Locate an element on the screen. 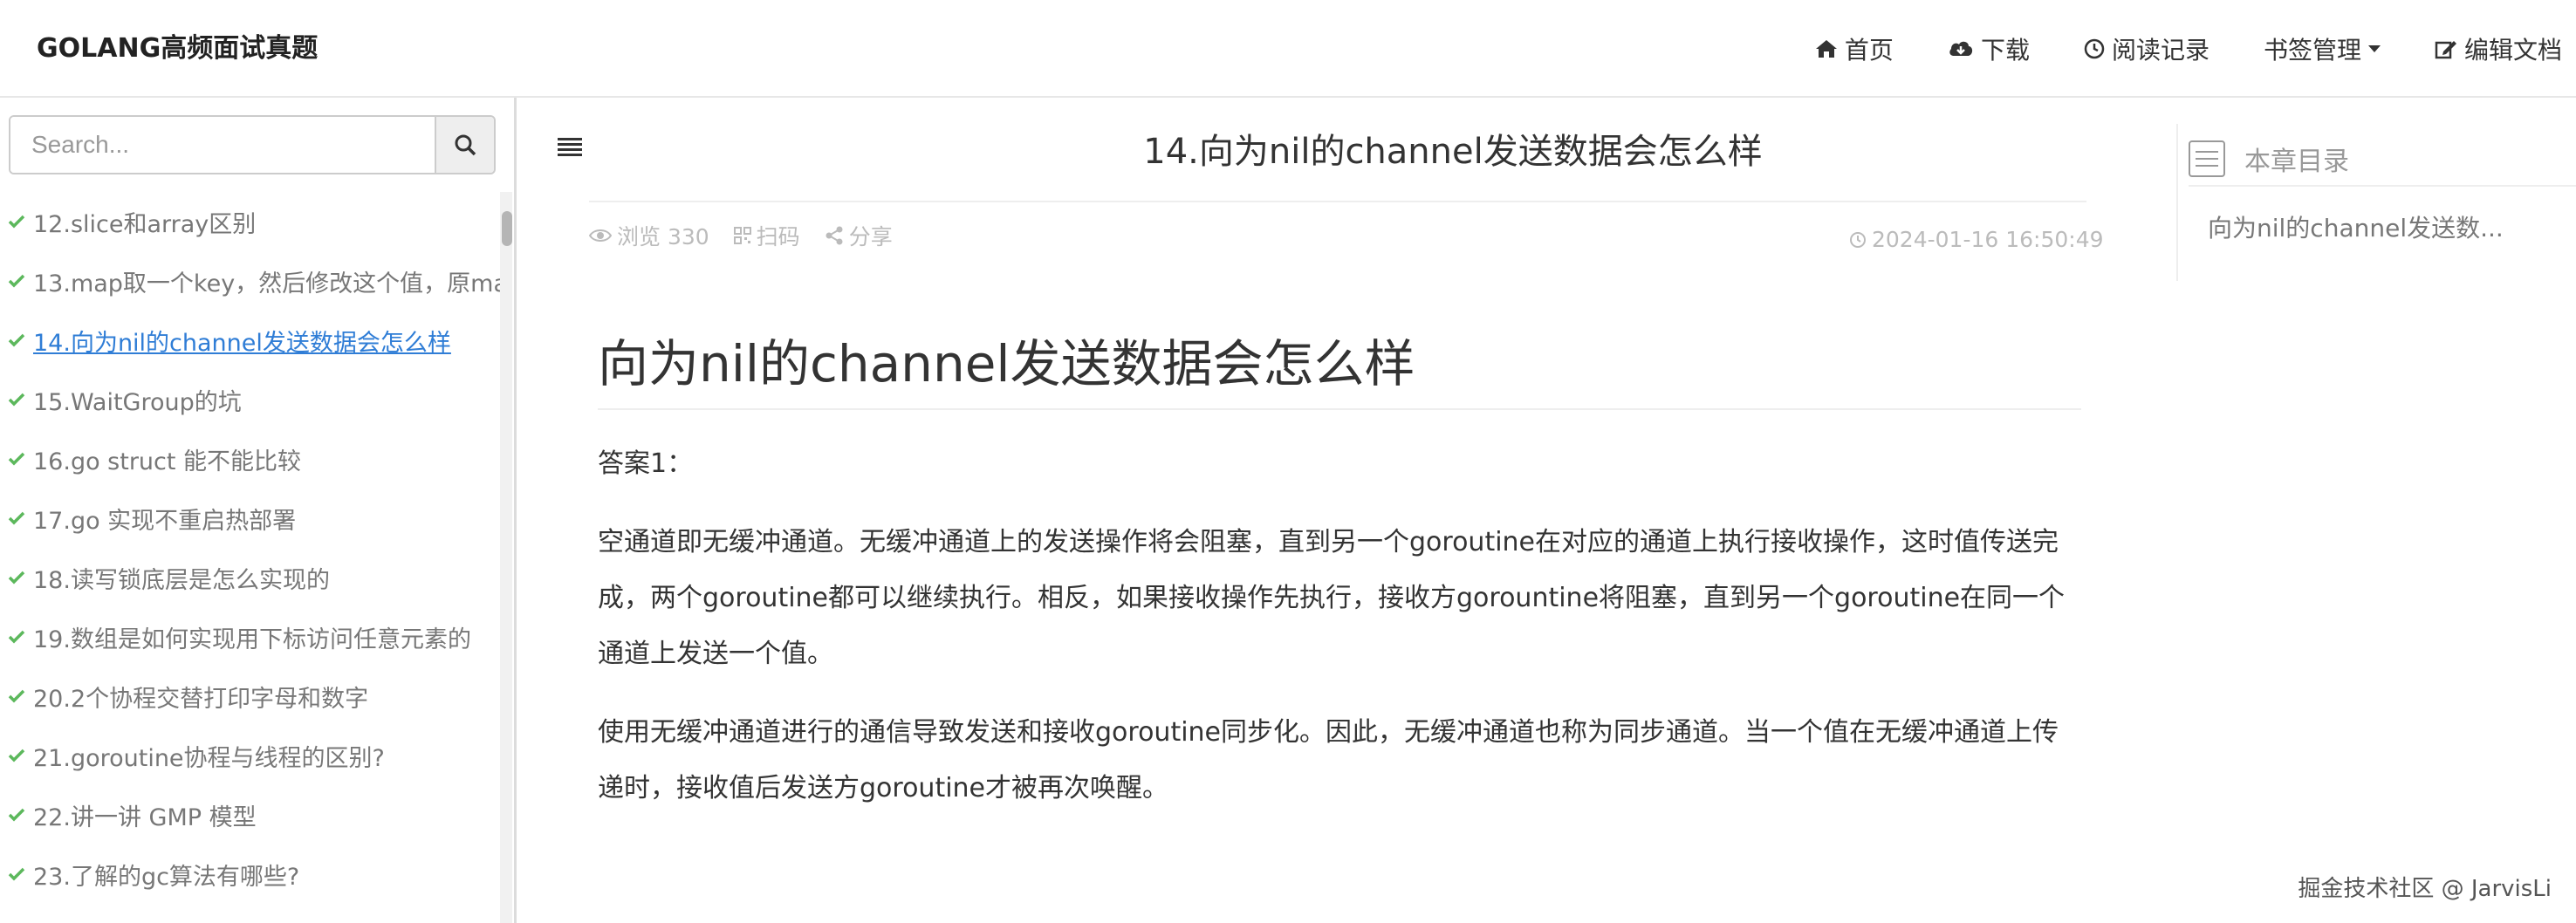  nav-home-link: 首页 is located at coordinates (1855, 48).